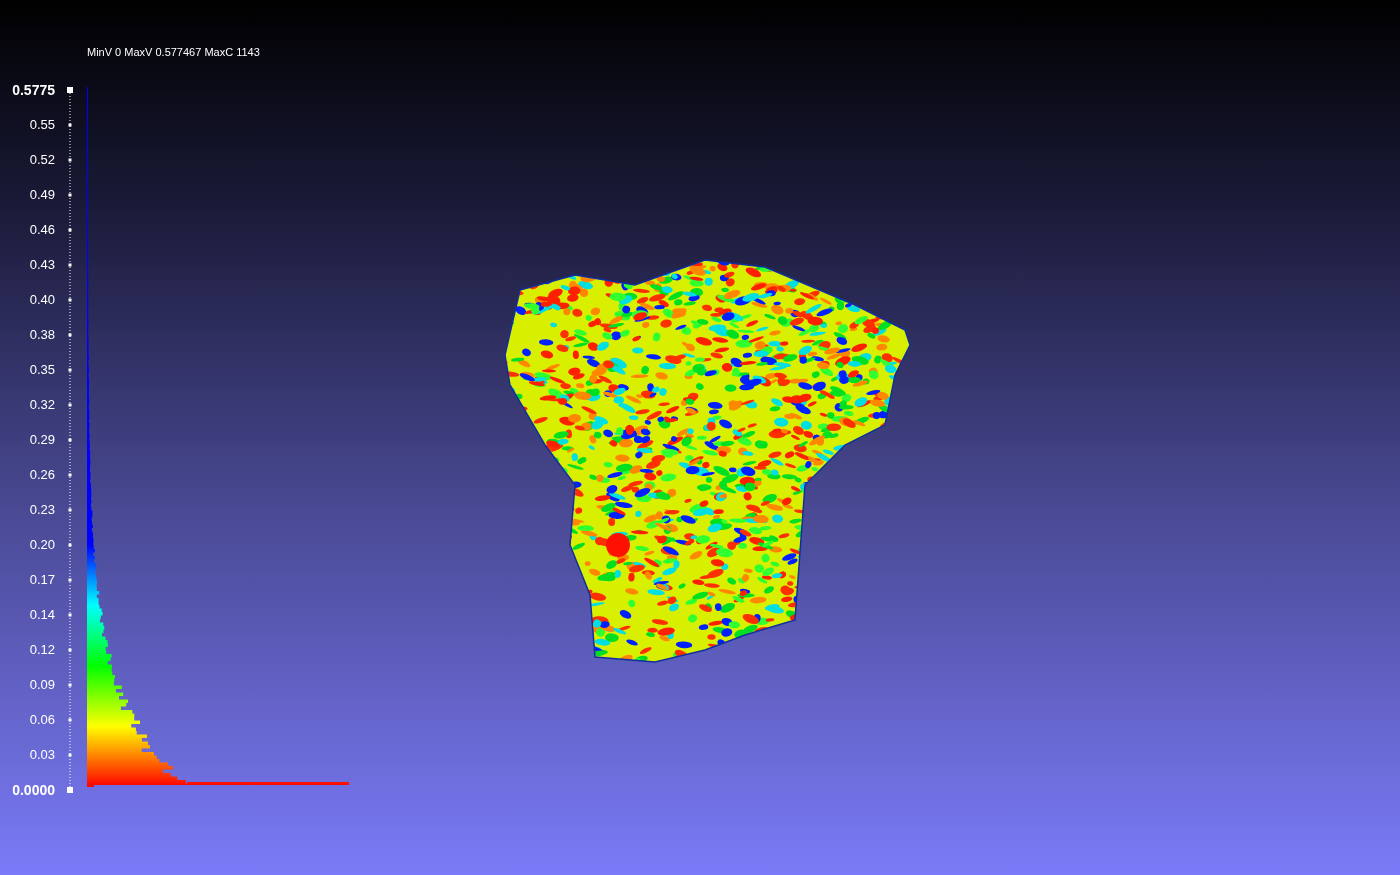 This screenshot has width=1400, height=875. Describe the element at coordinates (42, 265) in the screenshot. I see `axis-label: 0.43` at that location.